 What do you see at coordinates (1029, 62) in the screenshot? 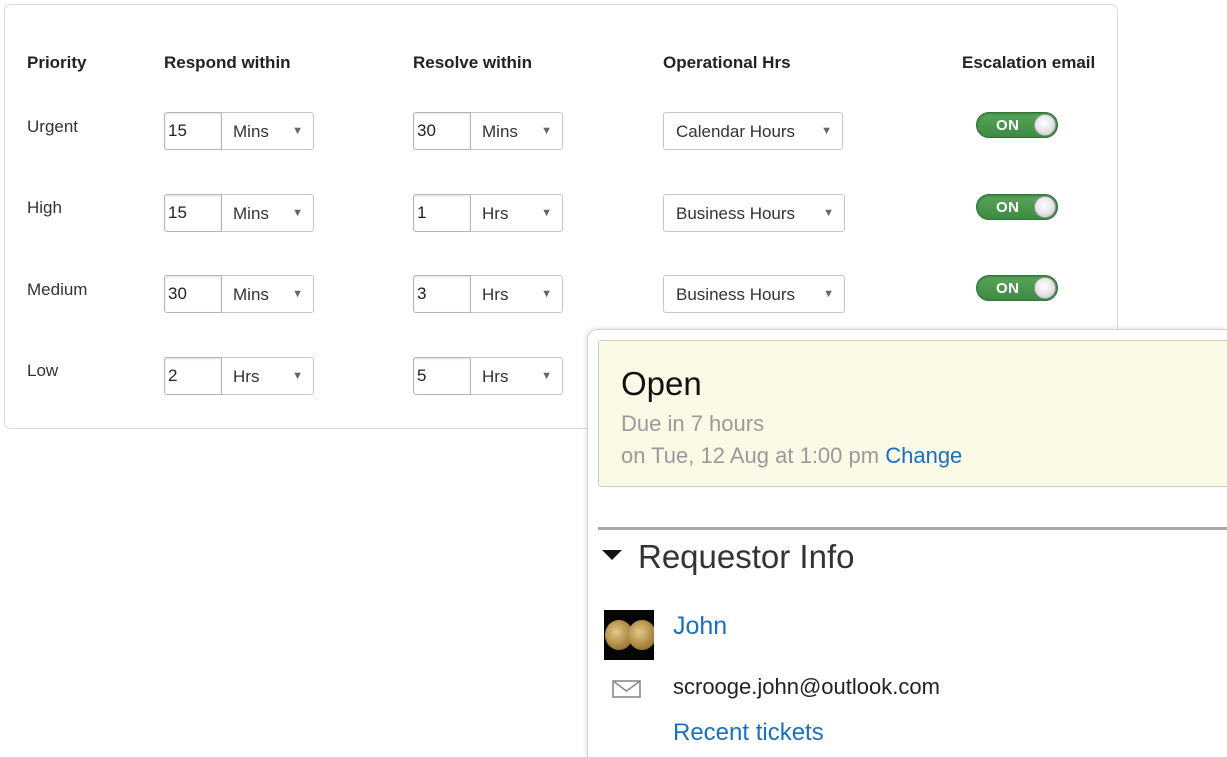
I see `header-escalation-email: Escalation email` at bounding box center [1029, 62].